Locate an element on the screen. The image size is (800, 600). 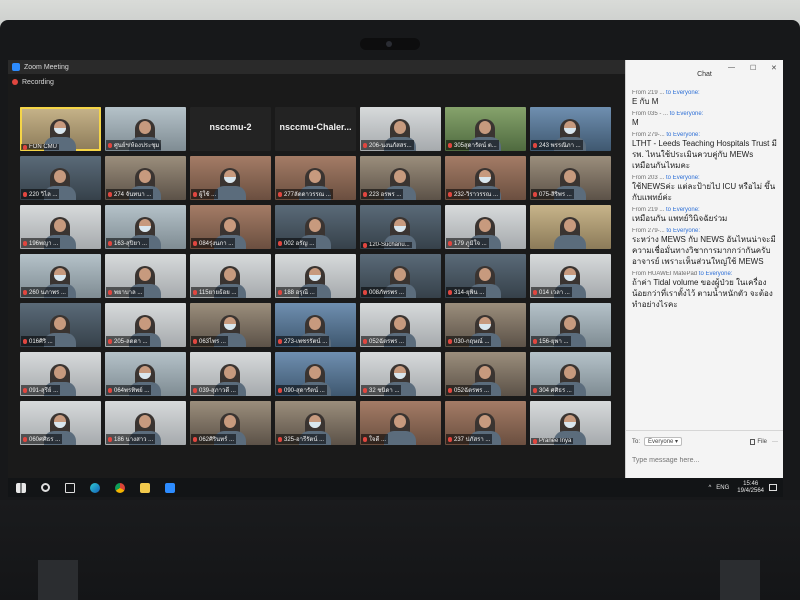
chat-title: Chat is located at coordinates (704, 74).